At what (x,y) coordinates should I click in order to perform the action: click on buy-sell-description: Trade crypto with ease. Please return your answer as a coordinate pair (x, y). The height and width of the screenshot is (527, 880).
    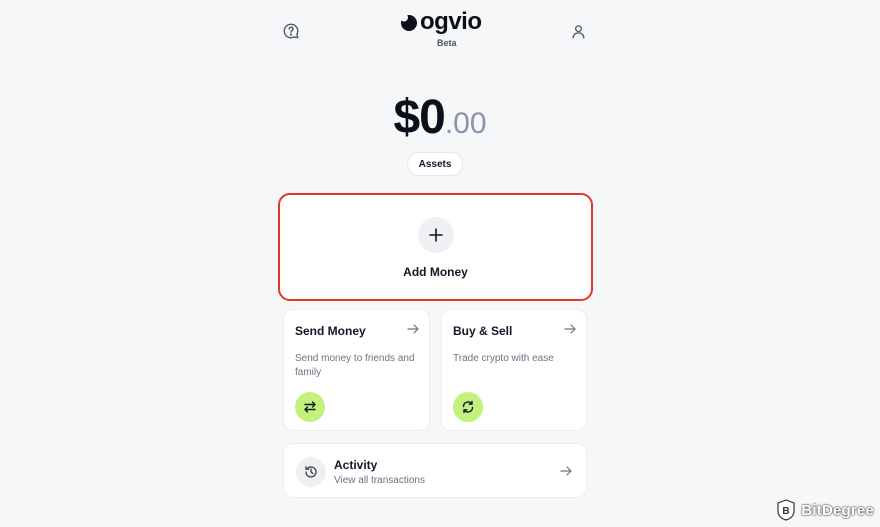
    Looking at the image, I should click on (503, 358).